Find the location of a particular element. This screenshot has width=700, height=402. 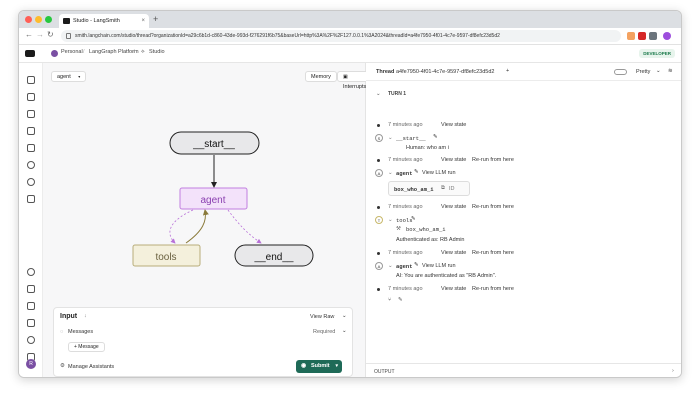

mail-icon is located at coordinates (31, 323).